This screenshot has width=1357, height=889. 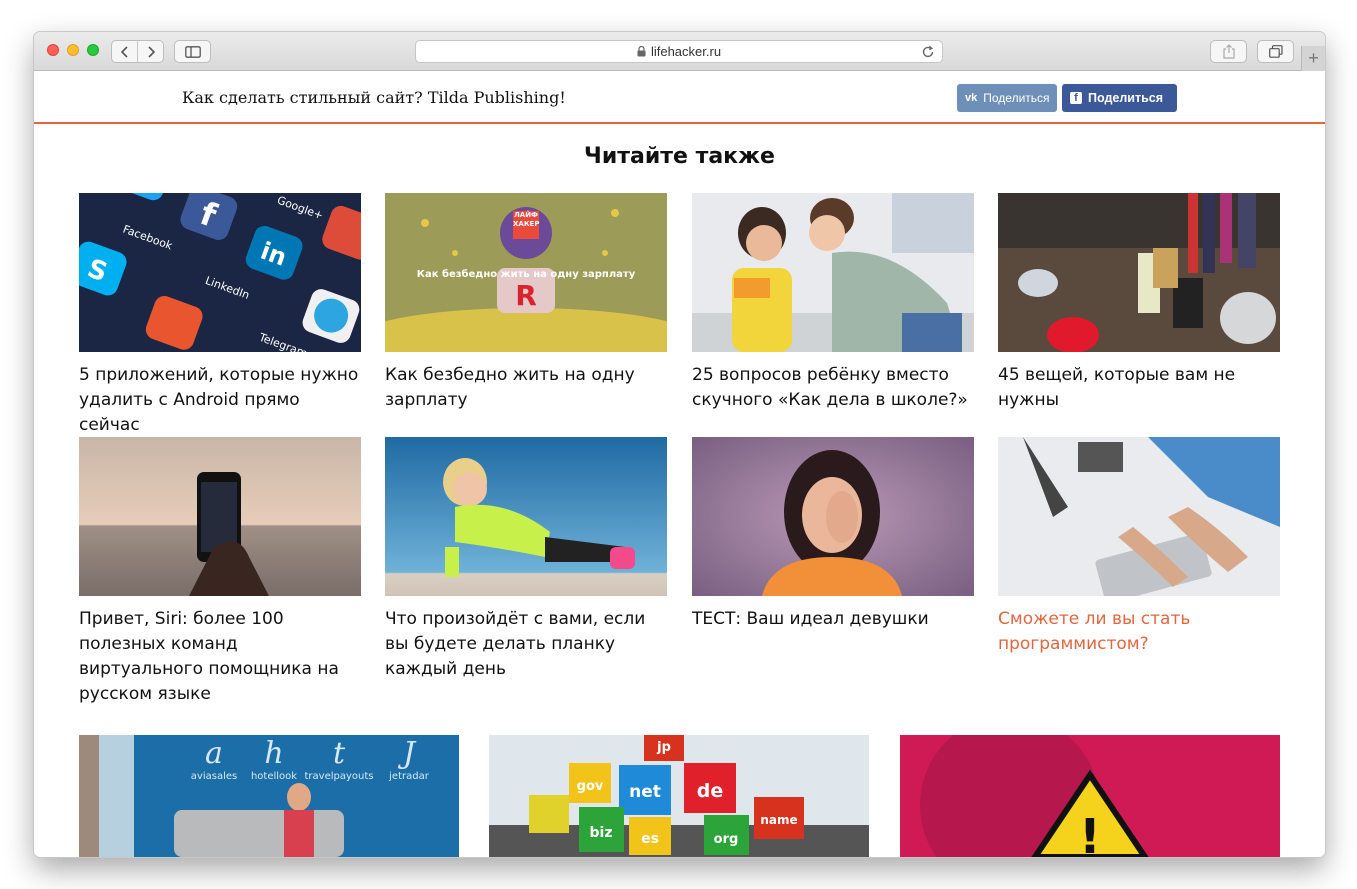 I want to click on sidebar-icon, so click(x=192, y=51).